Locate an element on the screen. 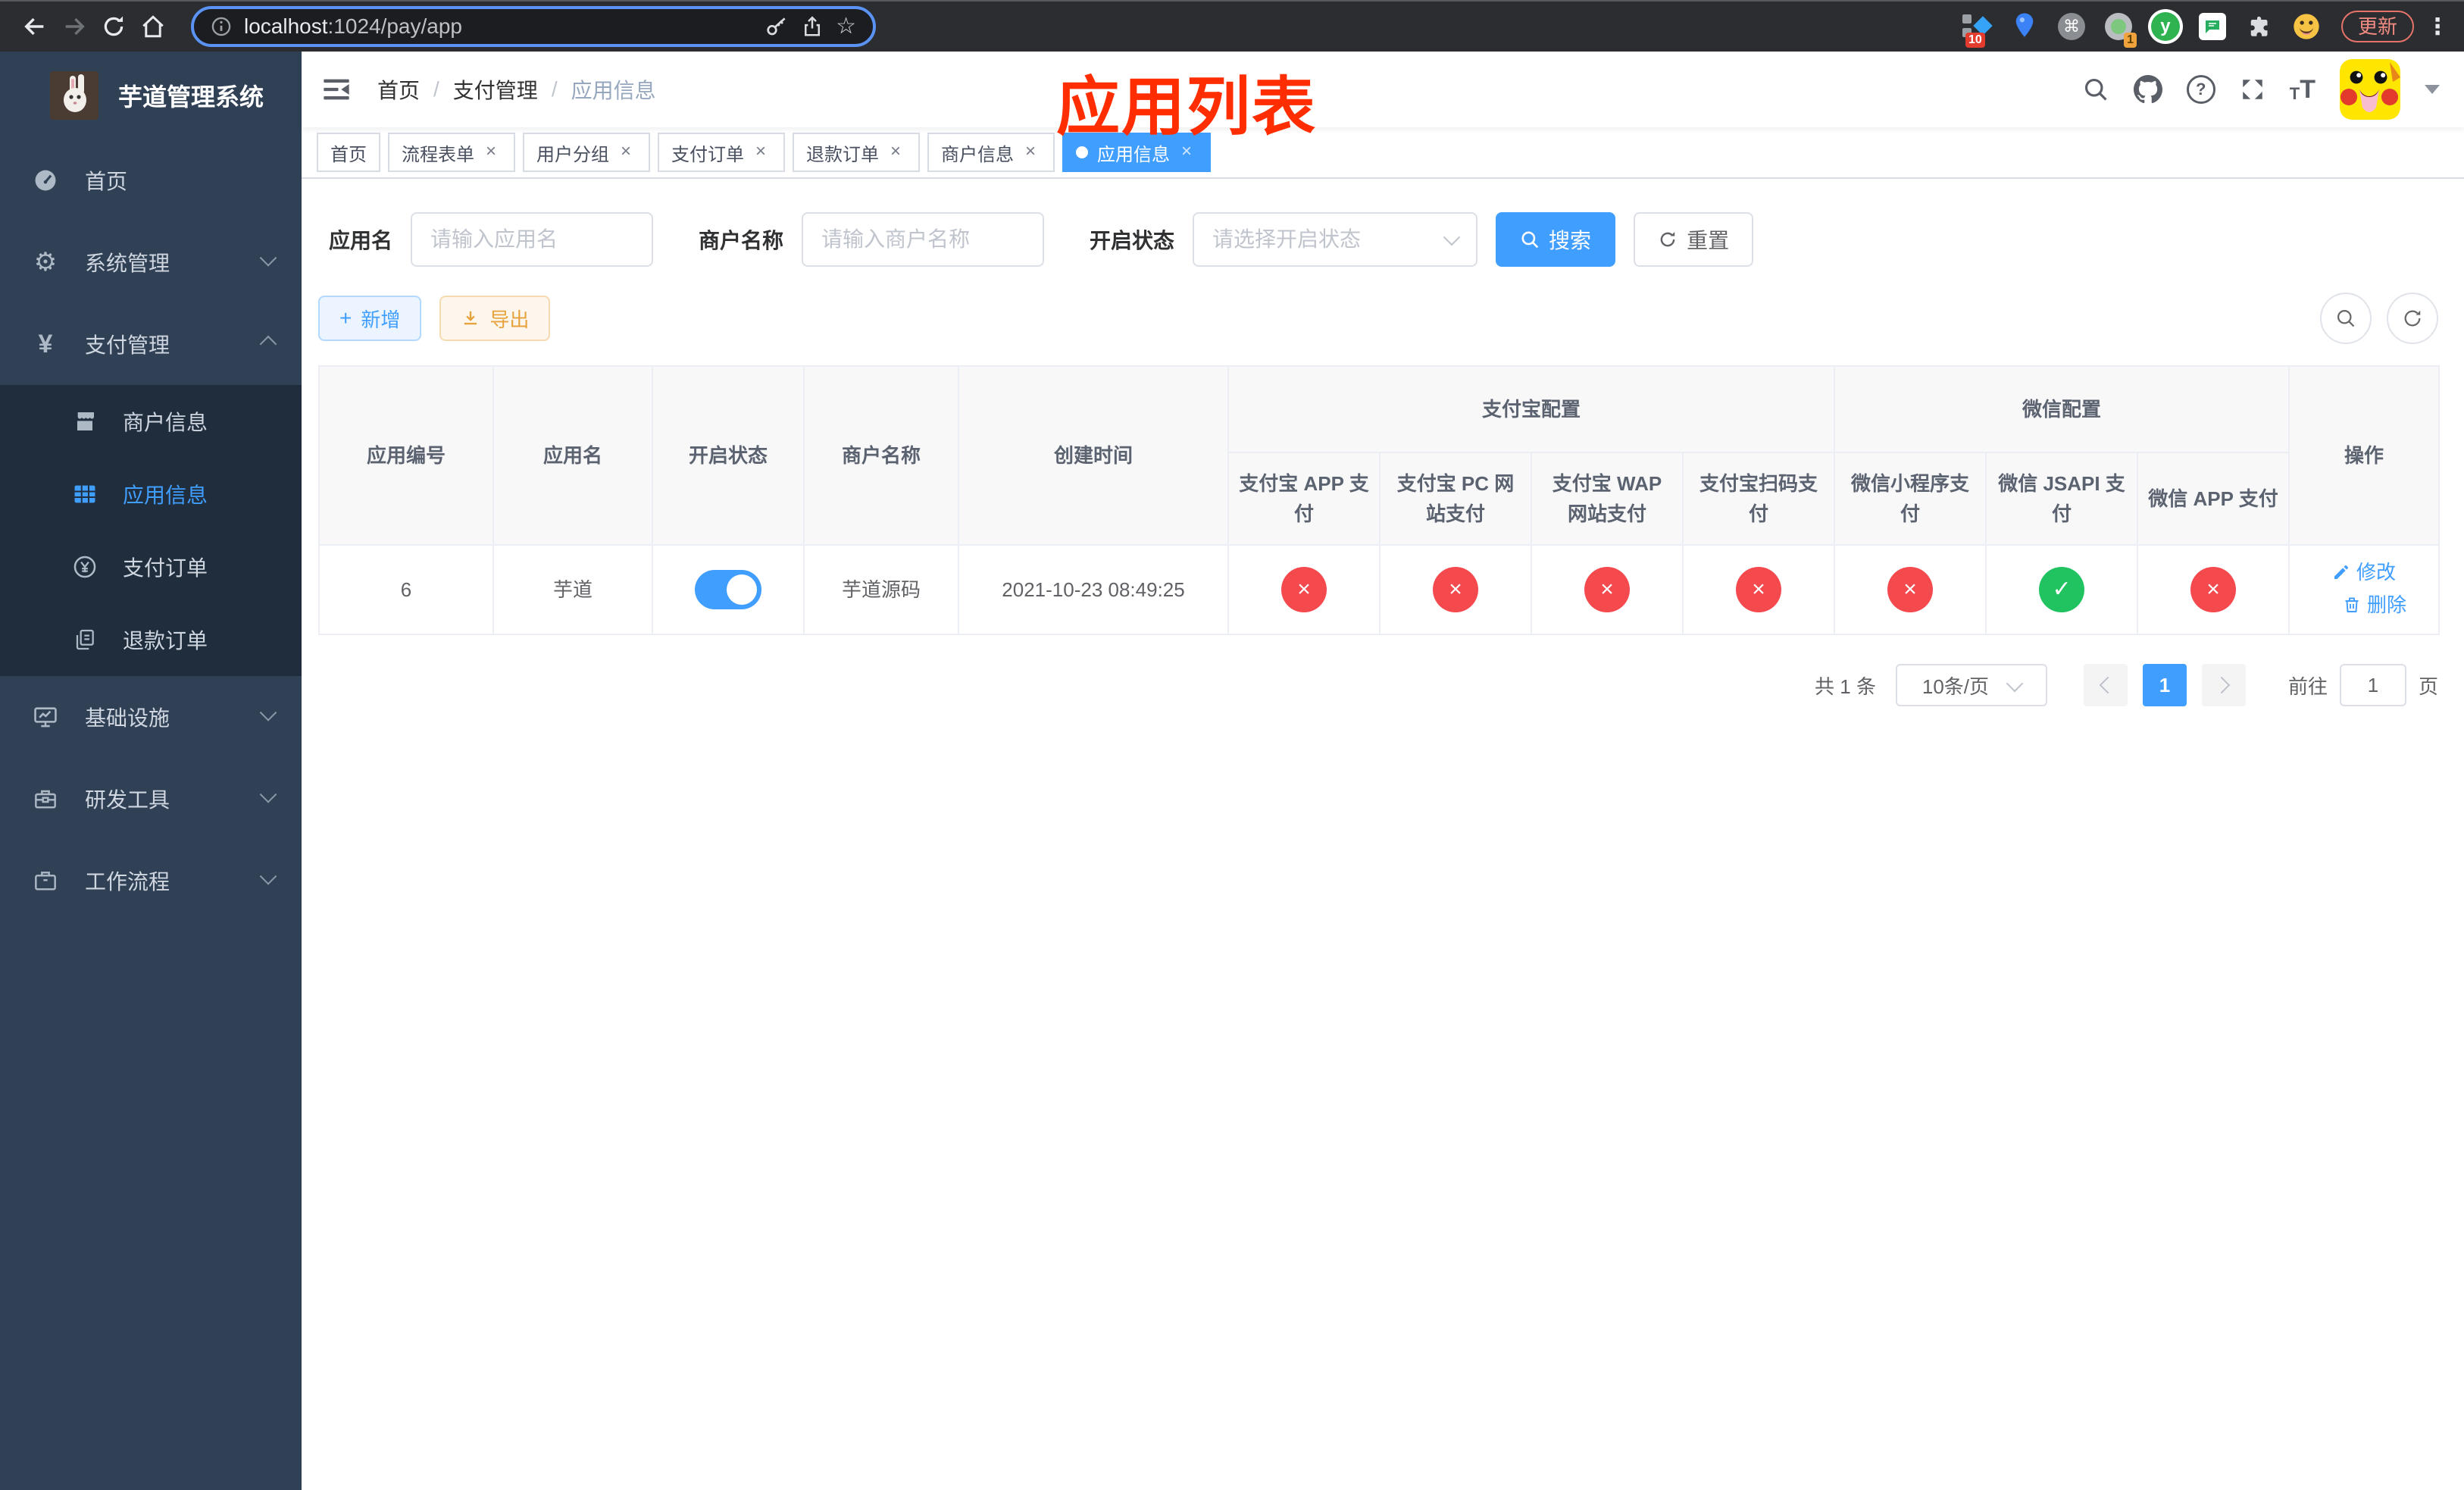 This screenshot has width=2464, height=1490. header-search-icon is located at coordinates (2095, 89).